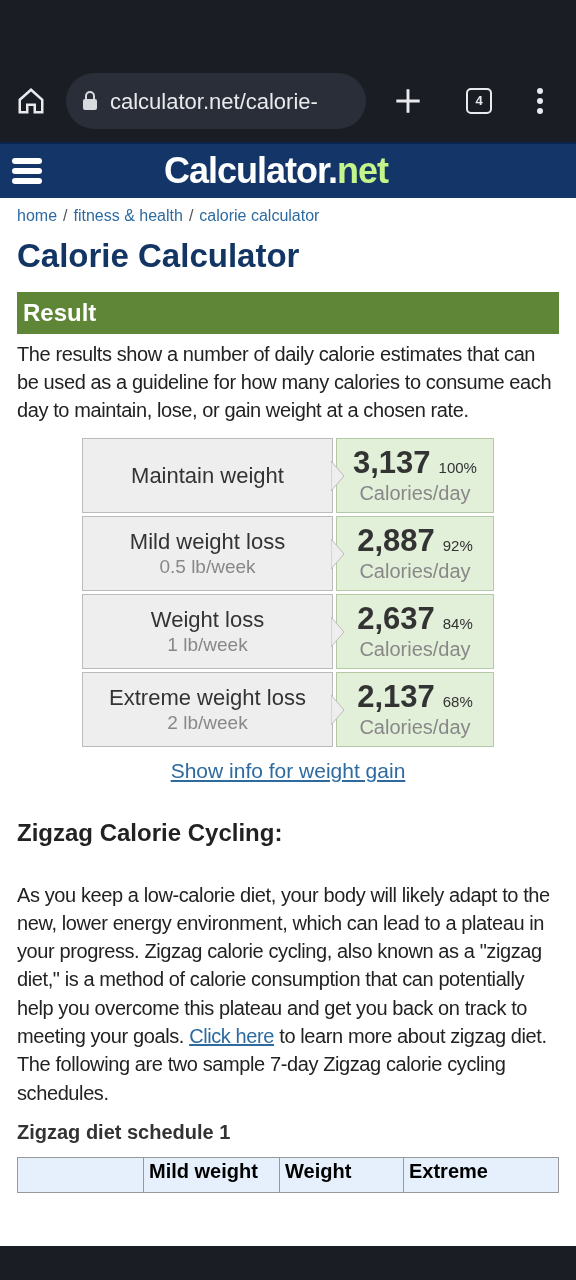  I want to click on tab-count-button: 4, so click(479, 101).